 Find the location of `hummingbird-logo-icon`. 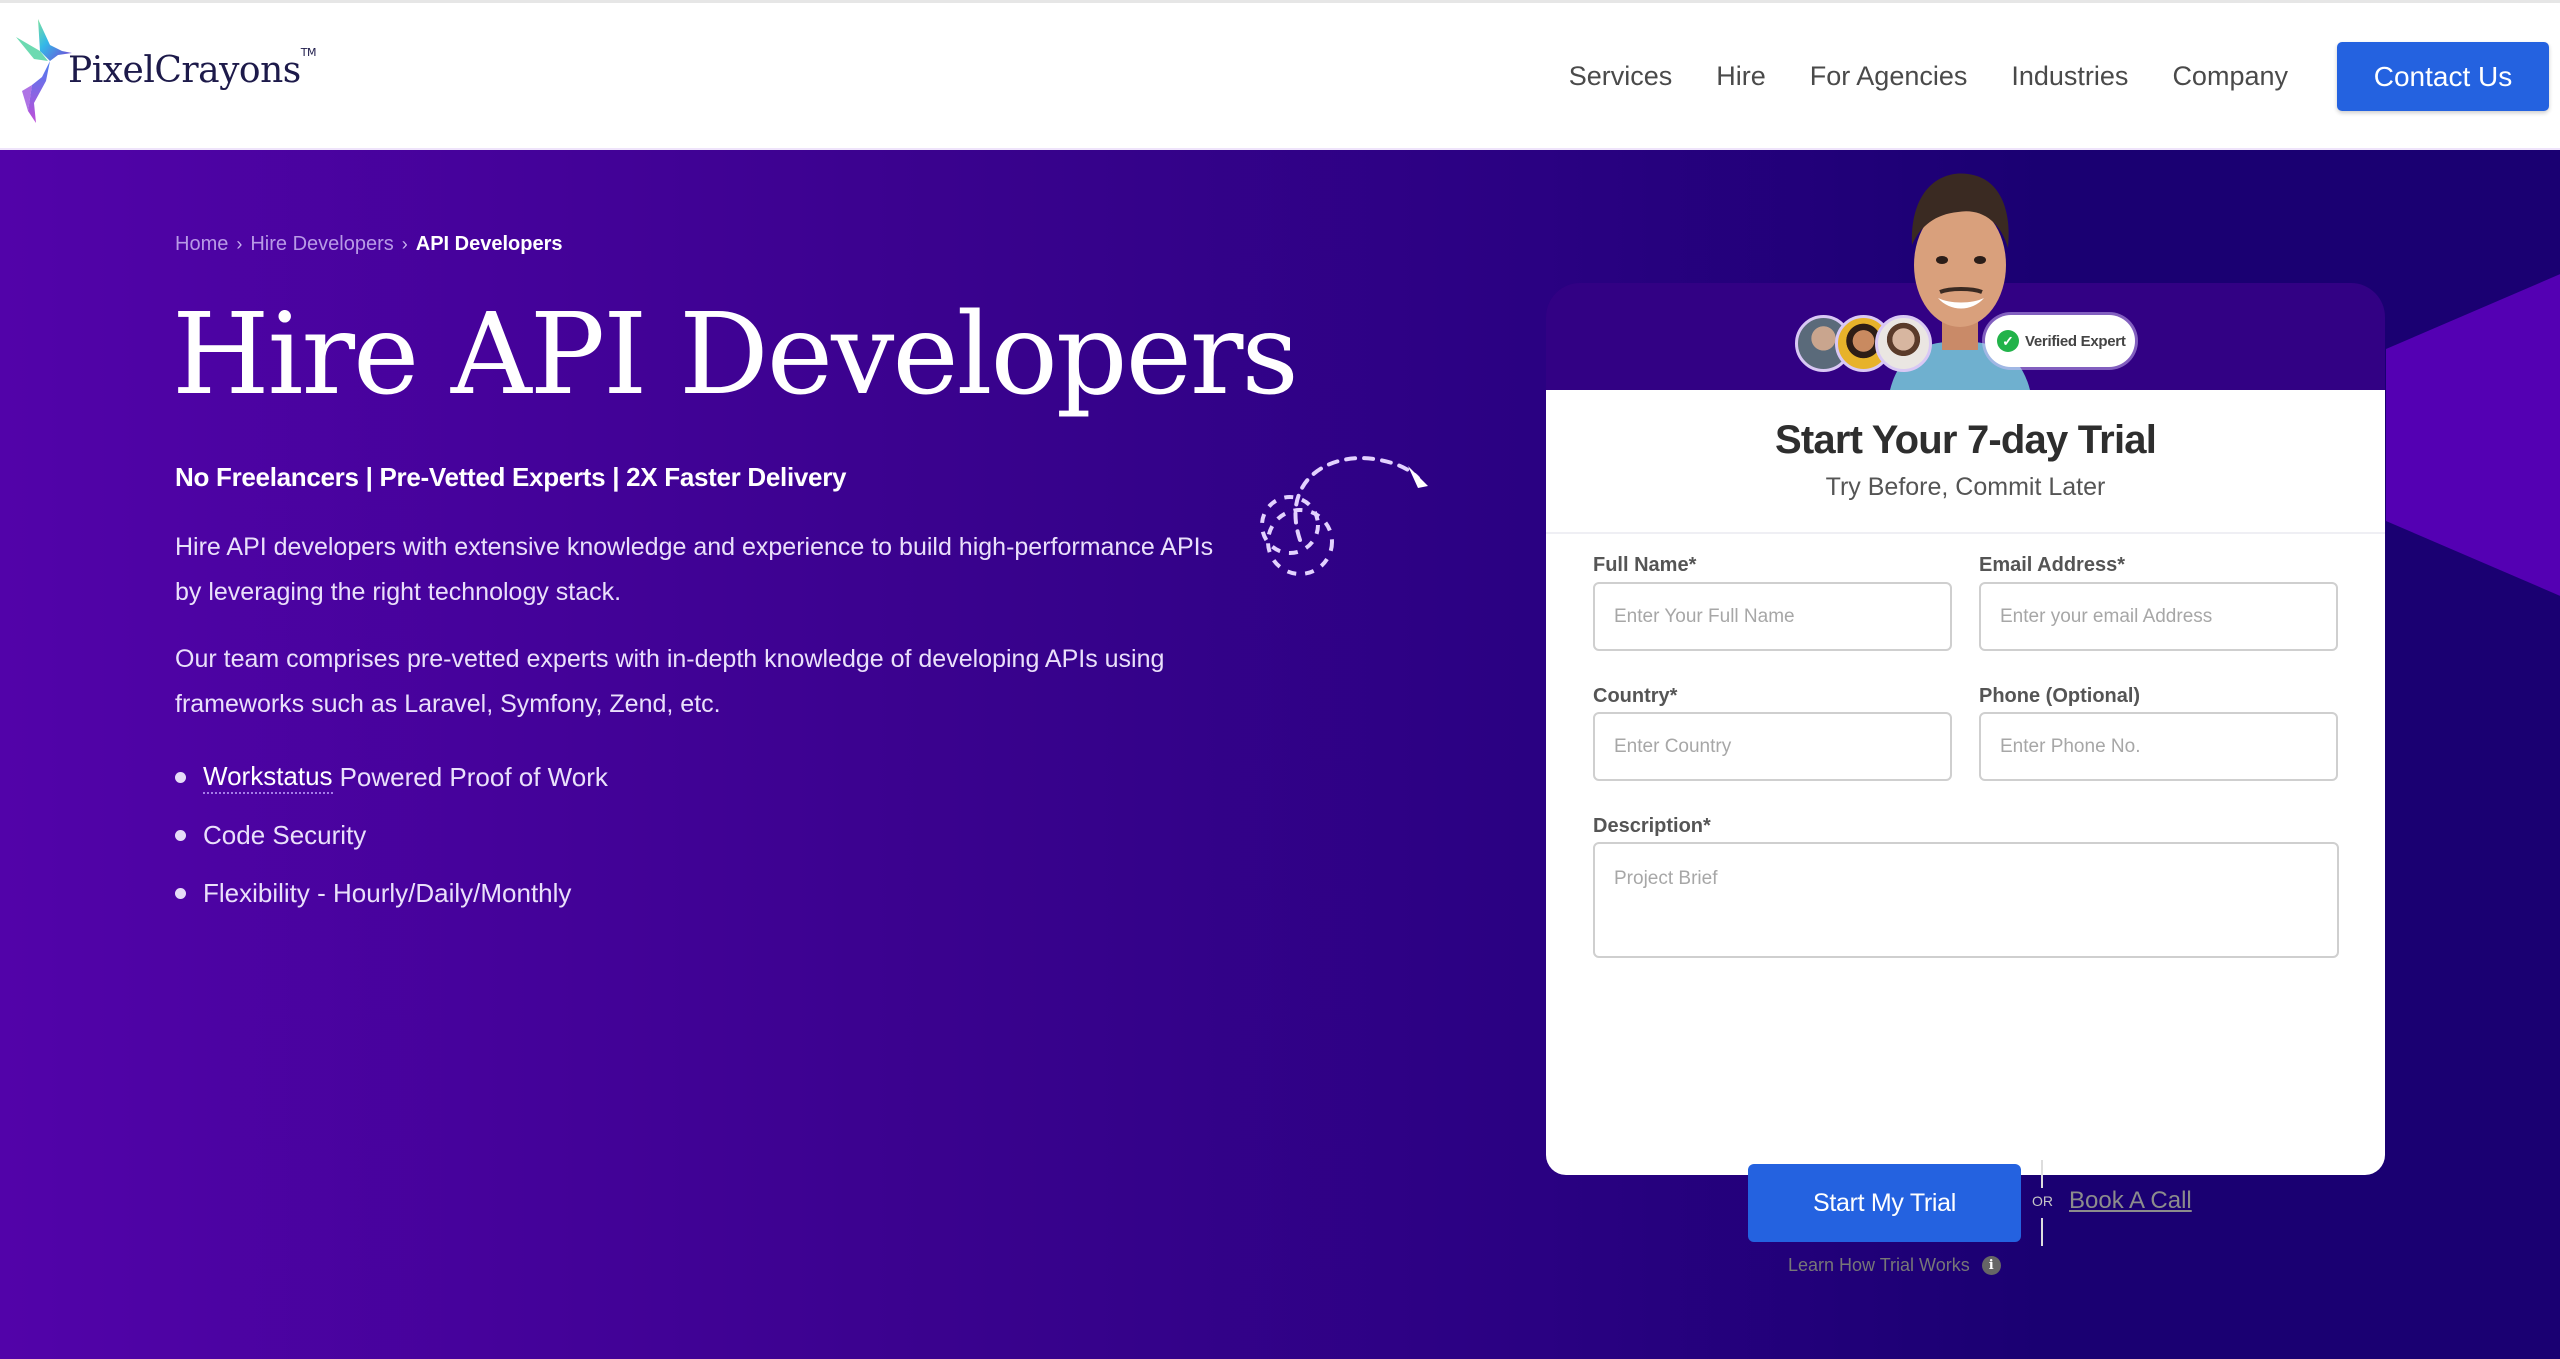

hummingbird-logo-icon is located at coordinates (44, 71).